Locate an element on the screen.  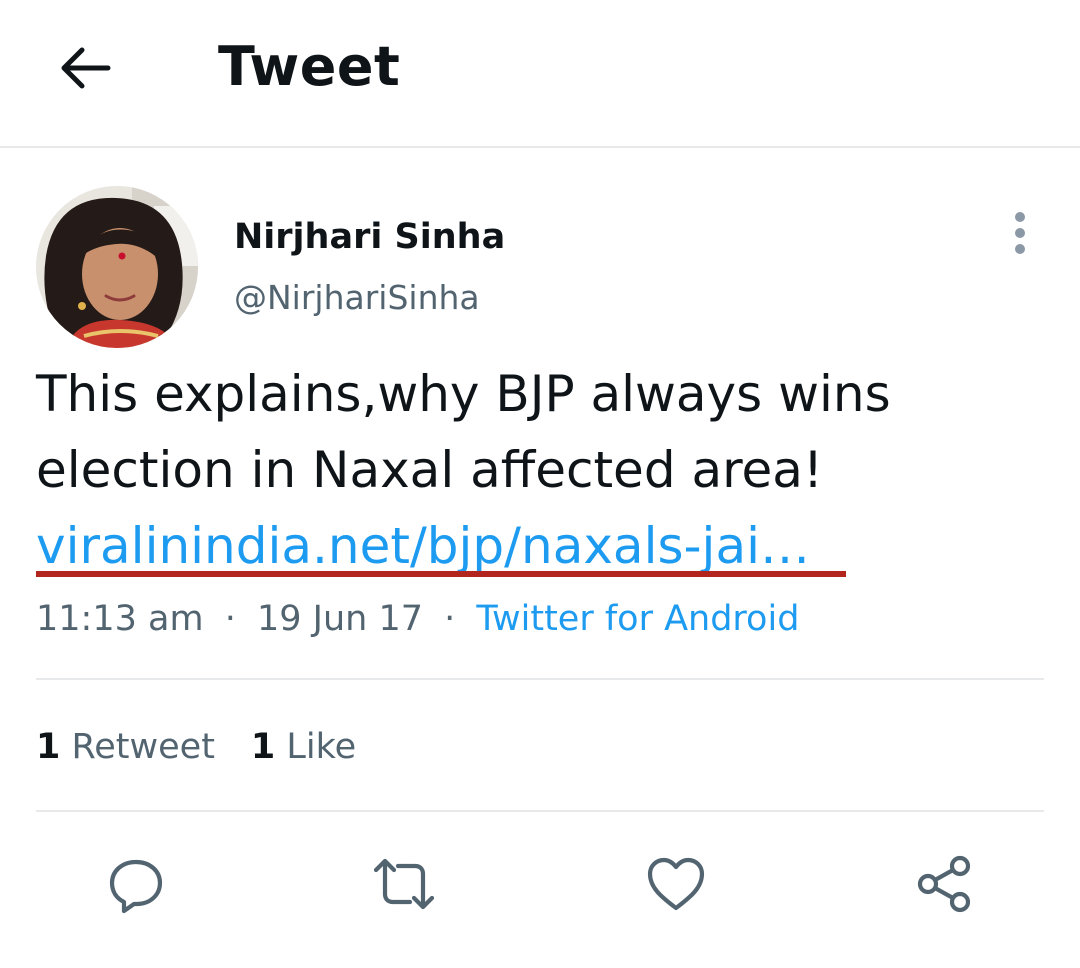
annotation-underline is located at coordinates (441, 574).